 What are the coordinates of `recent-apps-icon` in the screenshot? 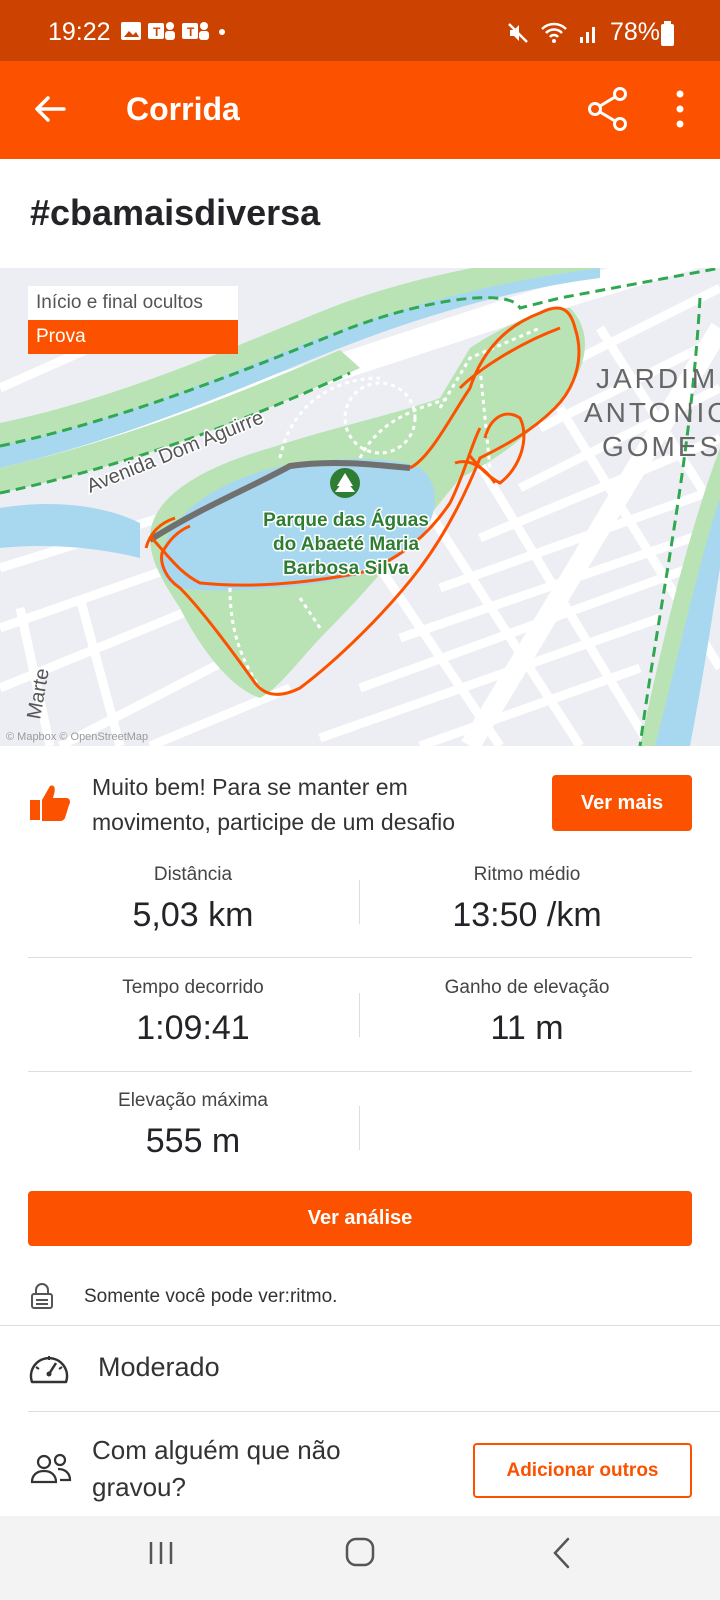 It's located at (161, 1553).